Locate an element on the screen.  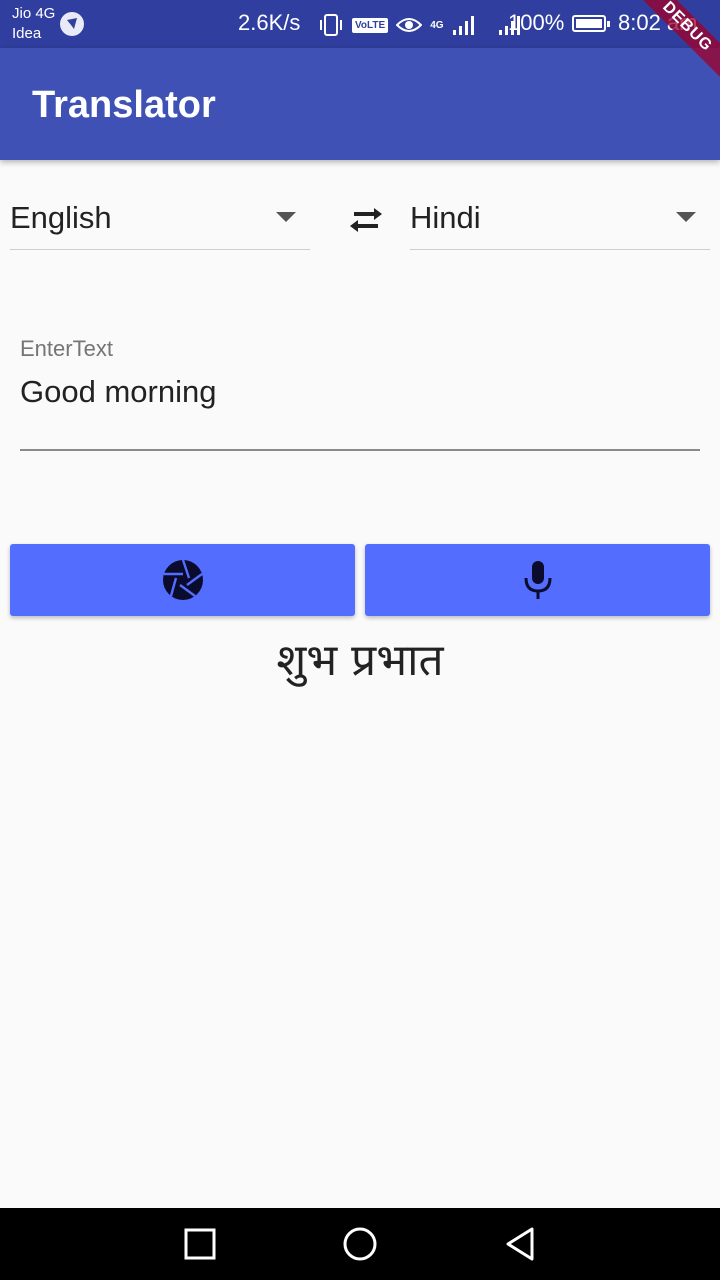
signal-icon is located at coordinates (463, 25).